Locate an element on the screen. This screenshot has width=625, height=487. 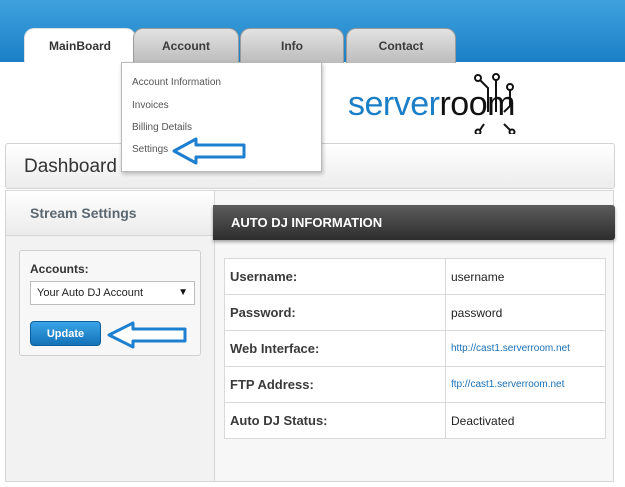
page-title: Dashboard is located at coordinates (70, 166).